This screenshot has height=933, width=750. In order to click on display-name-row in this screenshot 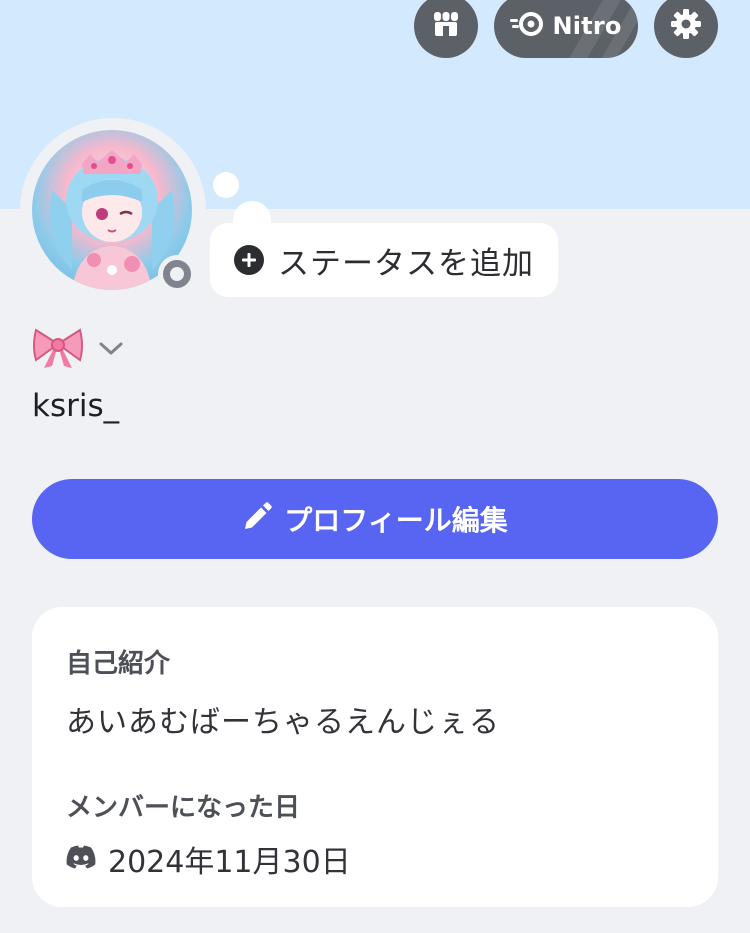, I will do `click(78, 350)`.